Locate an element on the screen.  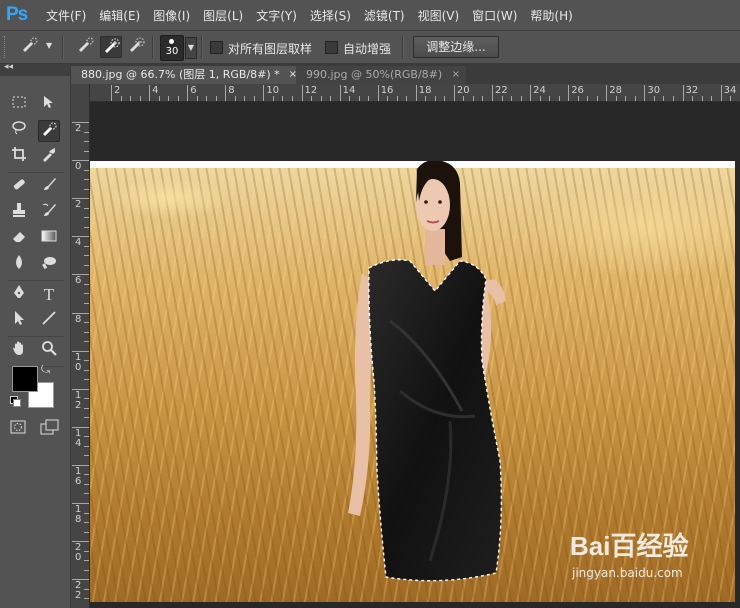
new-selection-icon is located at coordinates (86, 44).